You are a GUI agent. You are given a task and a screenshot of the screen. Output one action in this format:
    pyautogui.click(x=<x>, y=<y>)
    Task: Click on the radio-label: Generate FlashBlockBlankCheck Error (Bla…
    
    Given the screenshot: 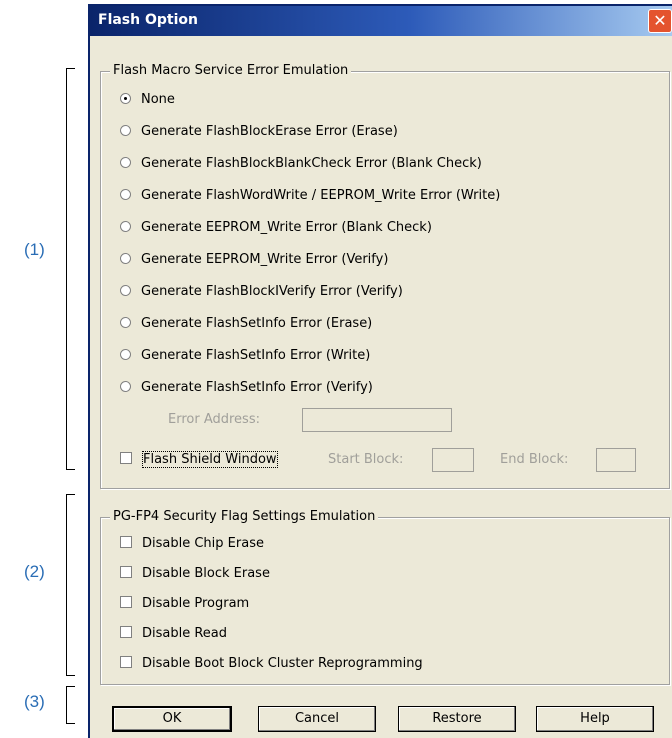 What is the action you would take?
    pyautogui.click(x=311, y=163)
    